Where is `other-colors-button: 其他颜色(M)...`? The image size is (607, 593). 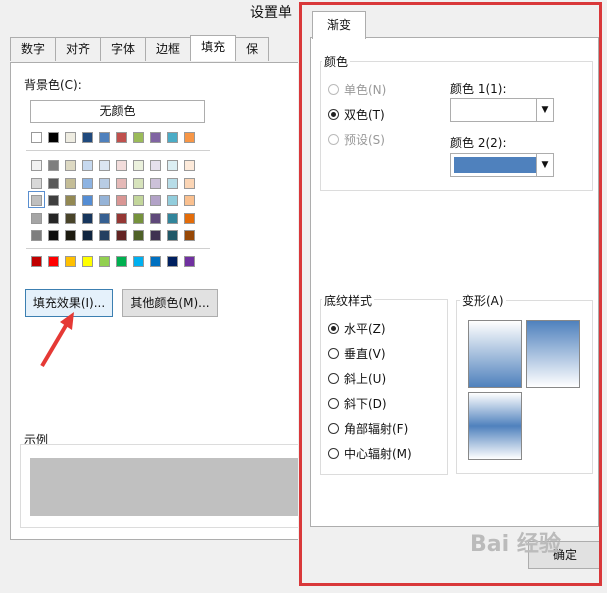 other-colors-button: 其他颜色(M)... is located at coordinates (170, 303).